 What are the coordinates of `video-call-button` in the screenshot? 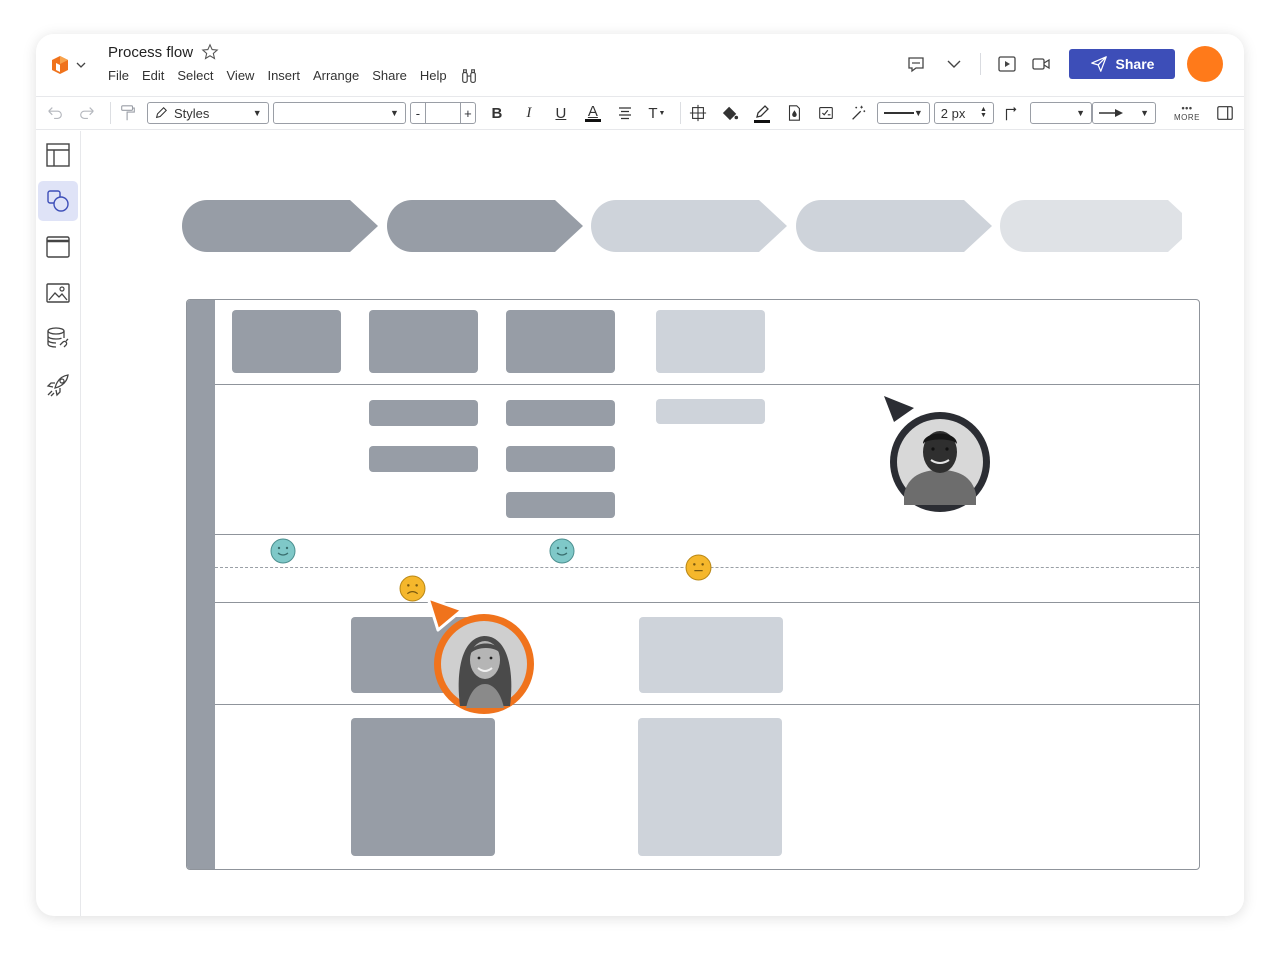 It's located at (1041, 64).